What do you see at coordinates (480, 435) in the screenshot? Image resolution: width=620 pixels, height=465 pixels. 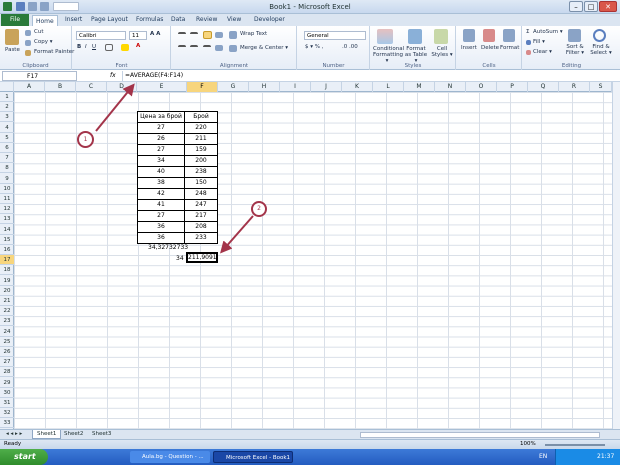 I see `horizontal-scrollbar` at bounding box center [480, 435].